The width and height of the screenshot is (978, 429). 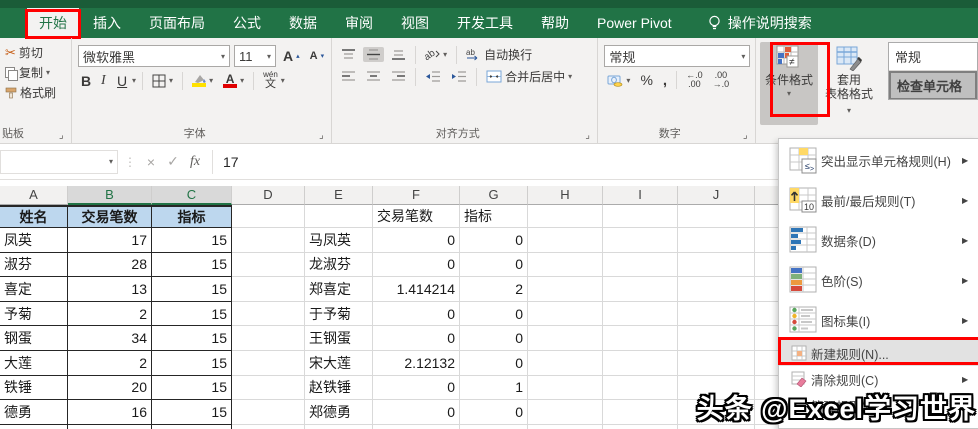 I want to click on menu-item-data-bars: 数据条(D) ▶, so click(x=878, y=240).